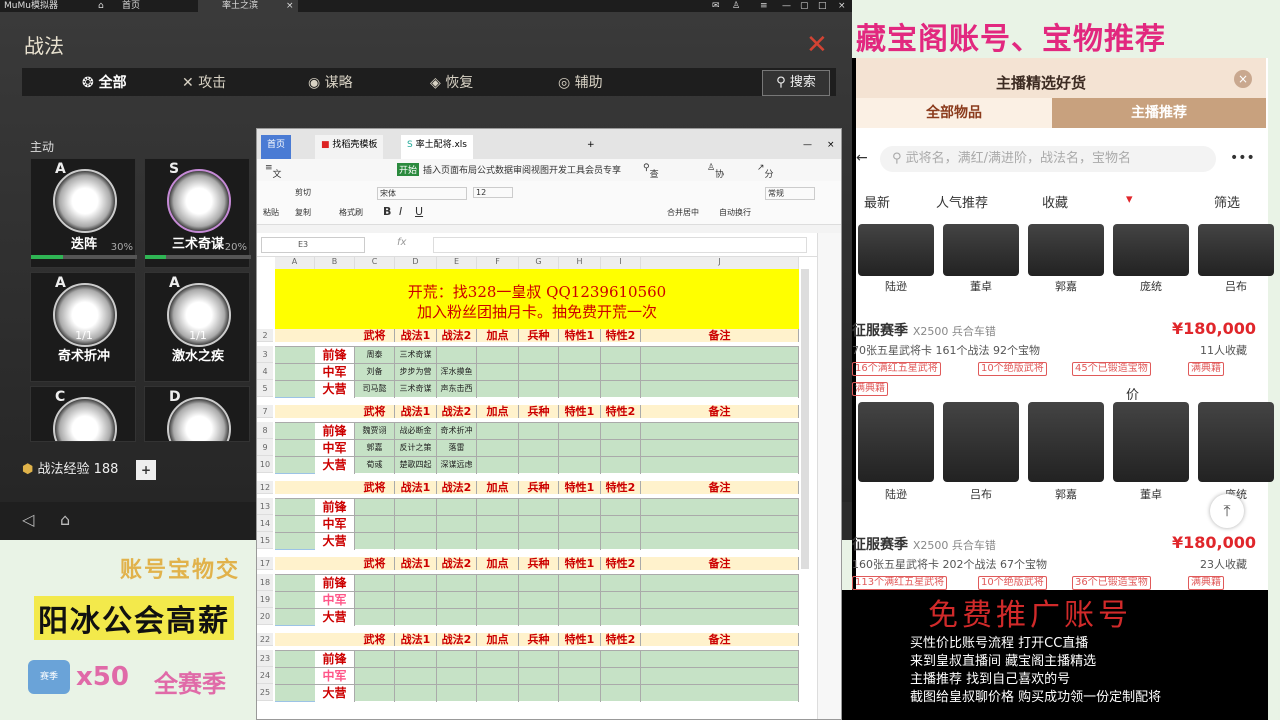  What do you see at coordinates (437, 147) in the screenshot?
I see `tab-file: S 率土配将.xls` at bounding box center [437, 147].